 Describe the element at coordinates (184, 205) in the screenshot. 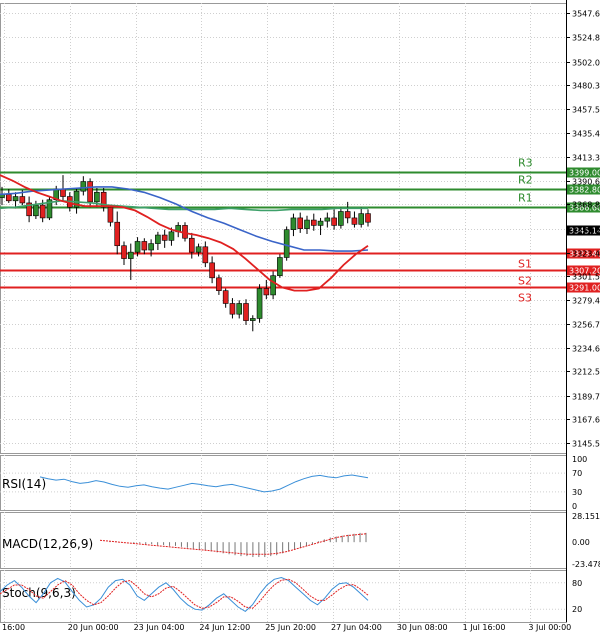

I see `ma-green-line` at that location.